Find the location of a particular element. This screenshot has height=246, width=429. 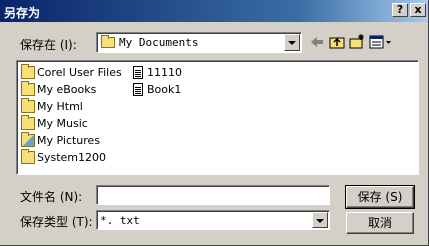

back-button is located at coordinates (317, 42).